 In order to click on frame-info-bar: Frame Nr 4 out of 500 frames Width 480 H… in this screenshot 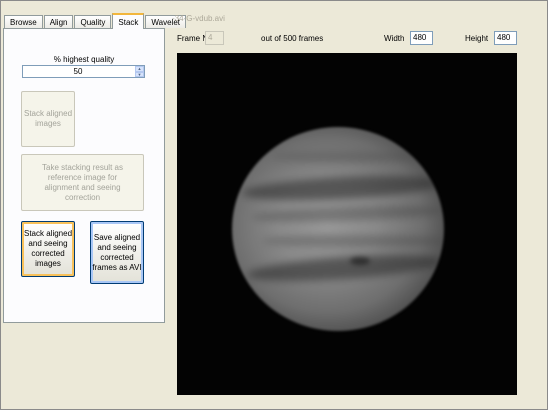, I will do `click(357, 37)`.